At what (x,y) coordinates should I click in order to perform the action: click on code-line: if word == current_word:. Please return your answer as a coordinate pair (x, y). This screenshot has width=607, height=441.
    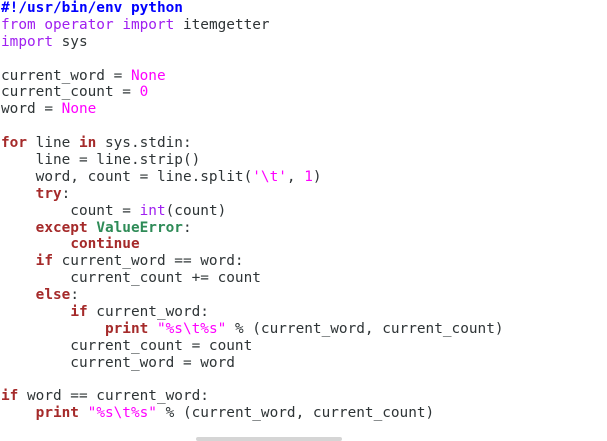
    Looking at the image, I should click on (304, 396).